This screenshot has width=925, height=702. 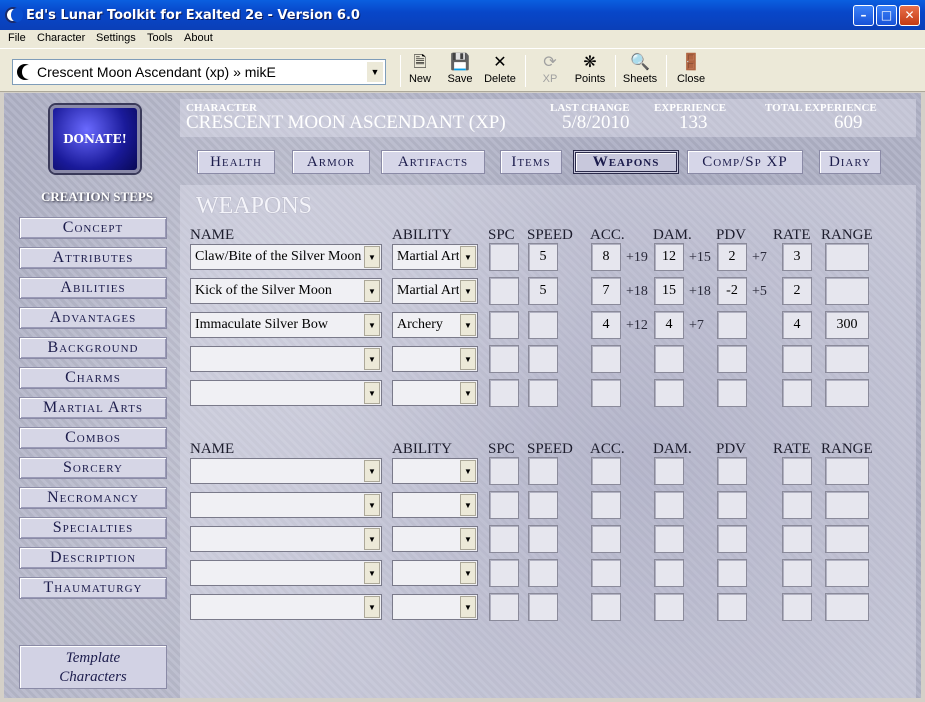 I want to click on sheets-button: 🔍 Sheets, so click(x=640, y=72).